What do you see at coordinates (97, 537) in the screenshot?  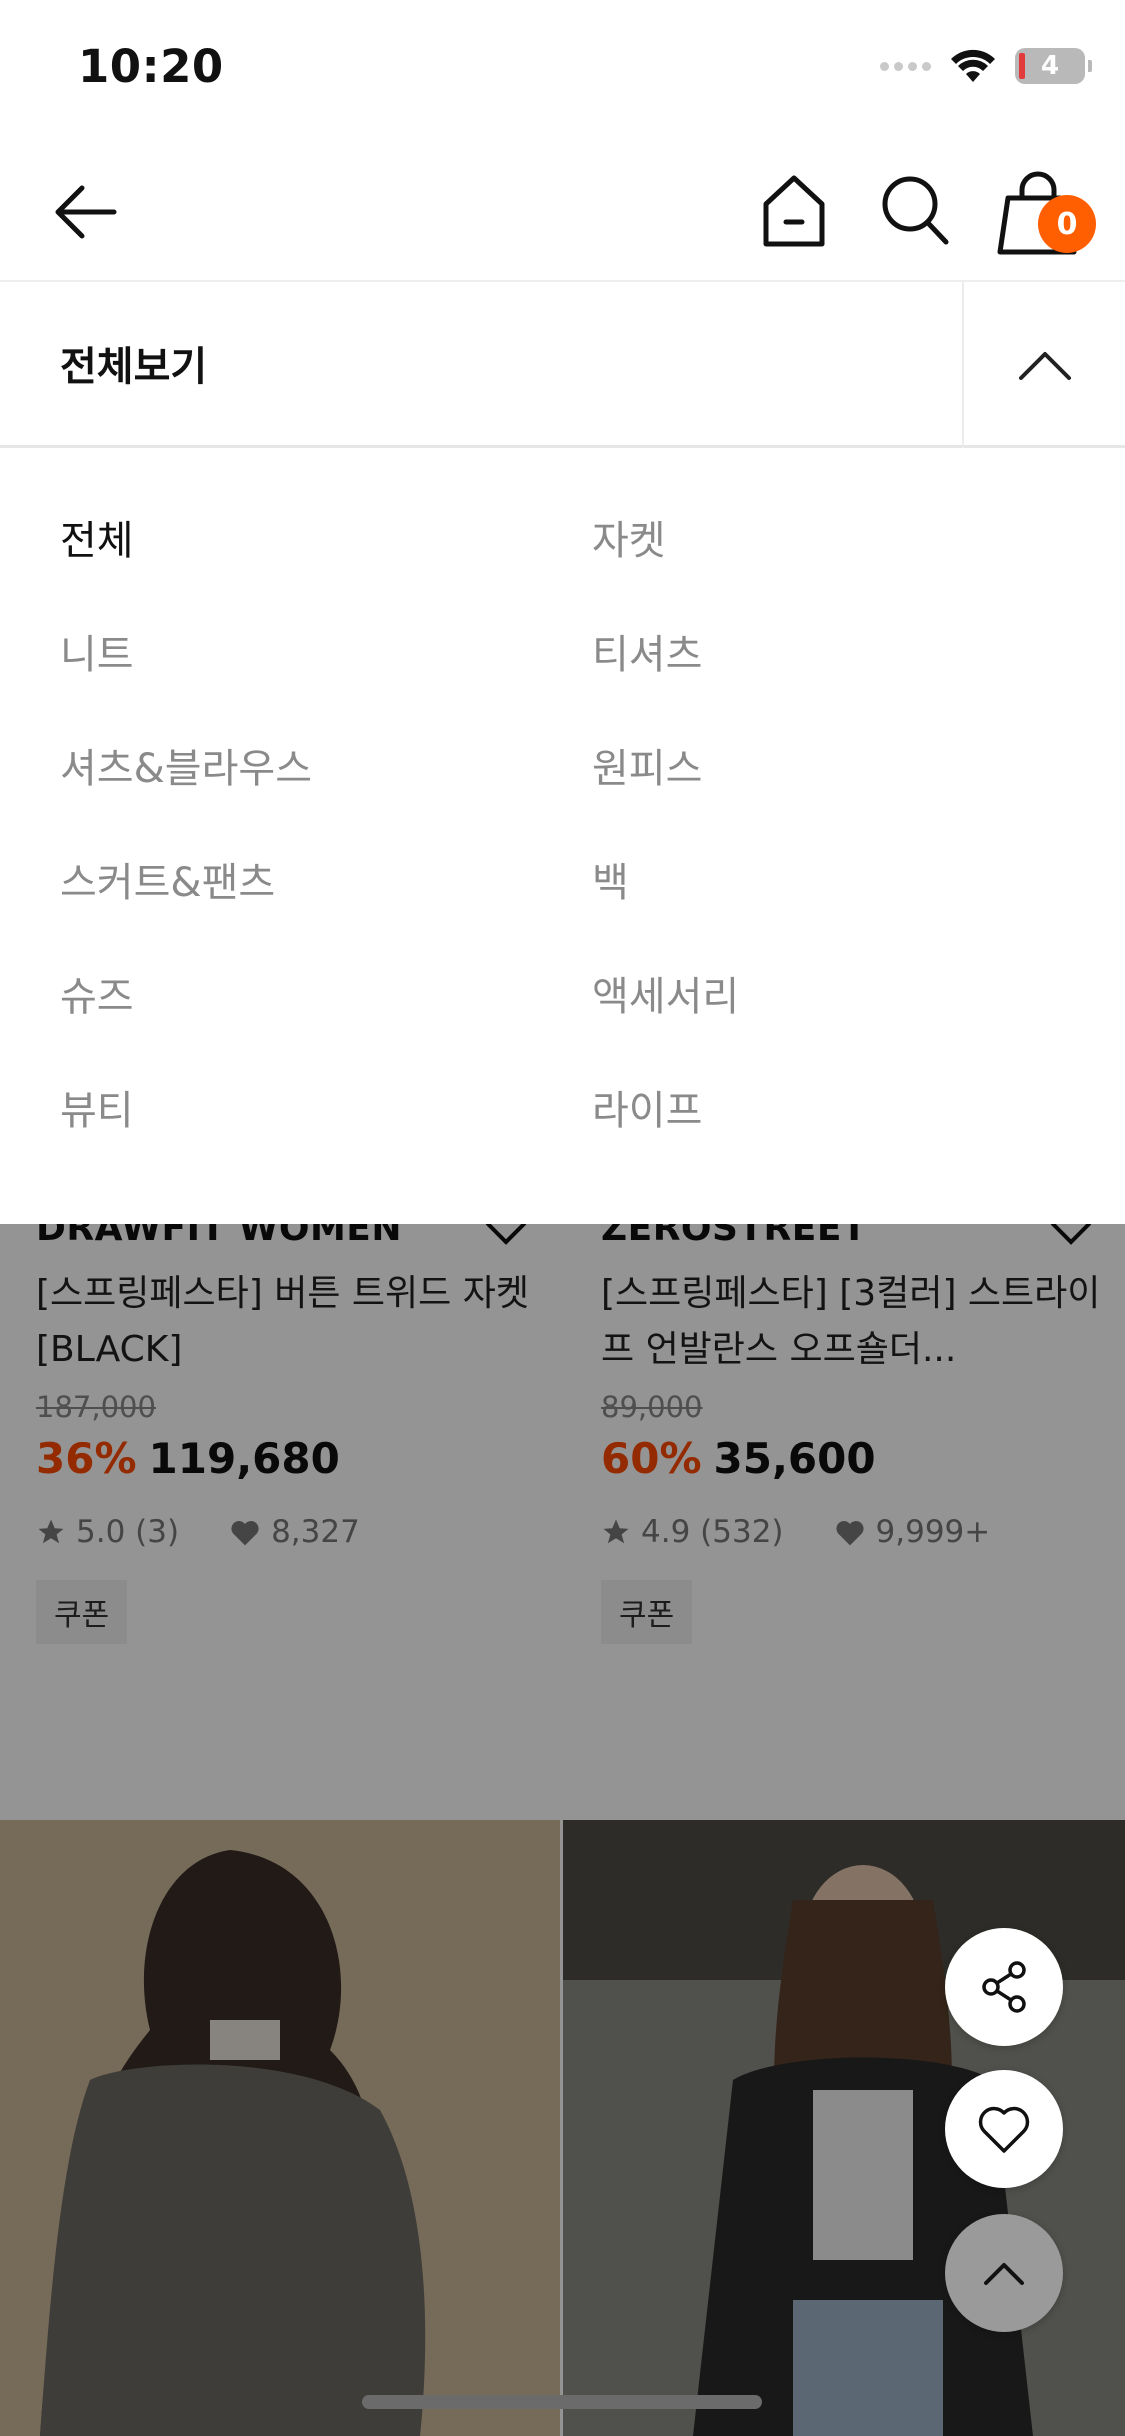 I see `category-item-all: 전체` at bounding box center [97, 537].